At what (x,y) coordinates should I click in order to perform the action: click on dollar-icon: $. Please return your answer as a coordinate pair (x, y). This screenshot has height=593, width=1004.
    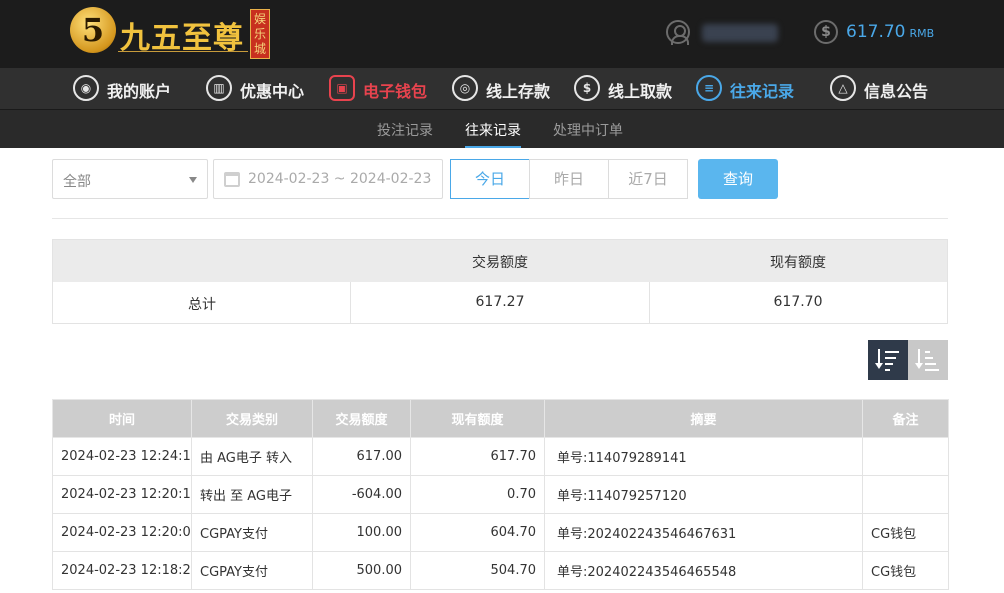
    Looking at the image, I should click on (826, 32).